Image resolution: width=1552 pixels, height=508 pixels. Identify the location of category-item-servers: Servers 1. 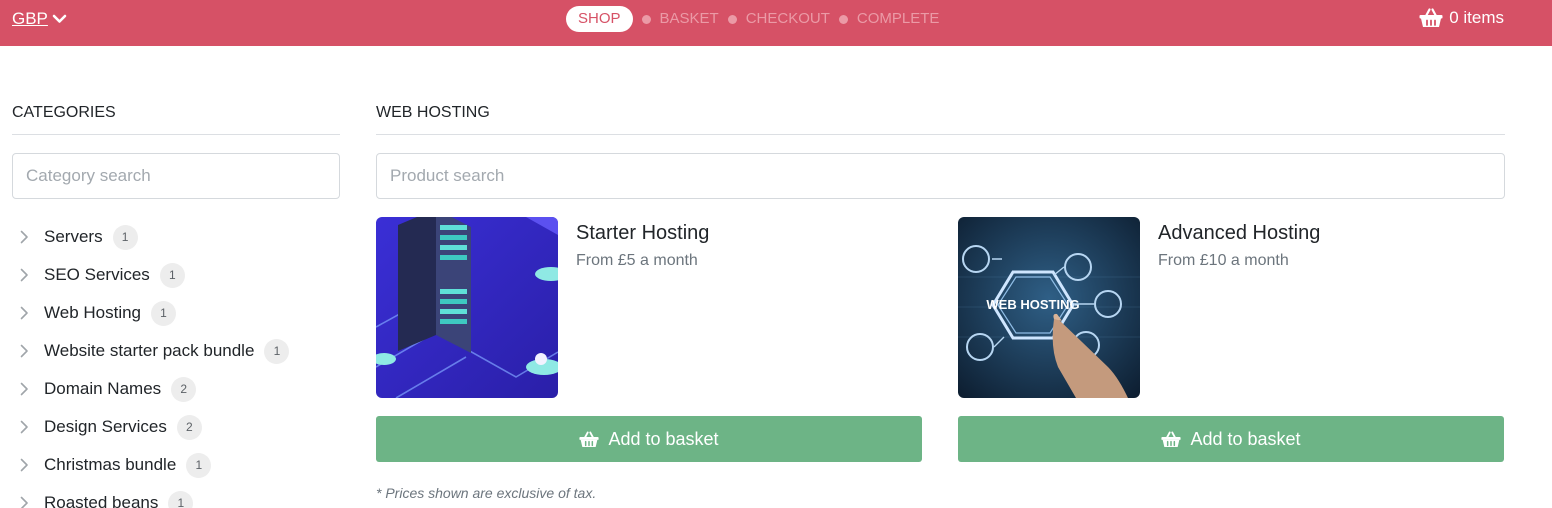
(180, 237).